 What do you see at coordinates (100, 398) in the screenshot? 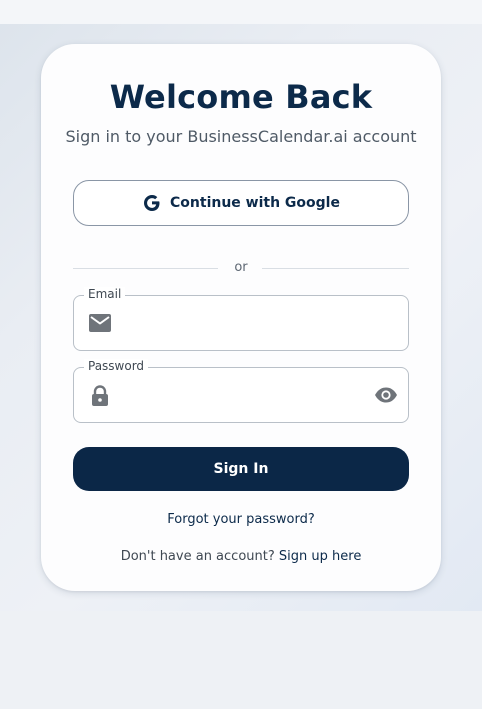
I see `lock-icon` at bounding box center [100, 398].